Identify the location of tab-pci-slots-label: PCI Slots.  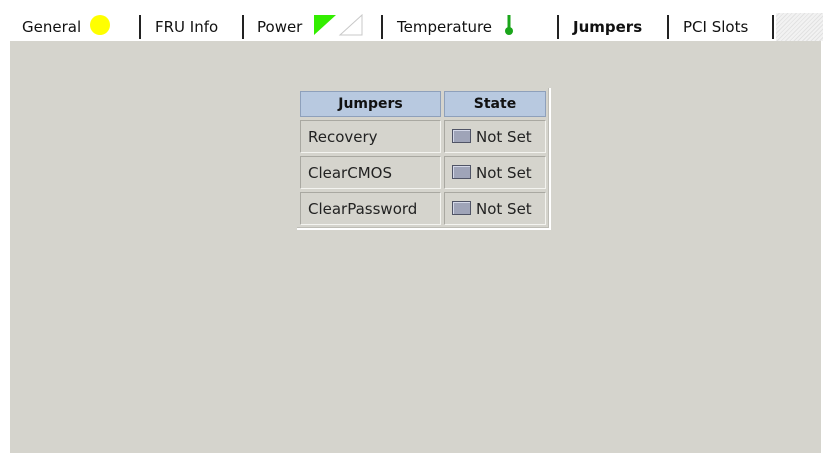
(716, 27).